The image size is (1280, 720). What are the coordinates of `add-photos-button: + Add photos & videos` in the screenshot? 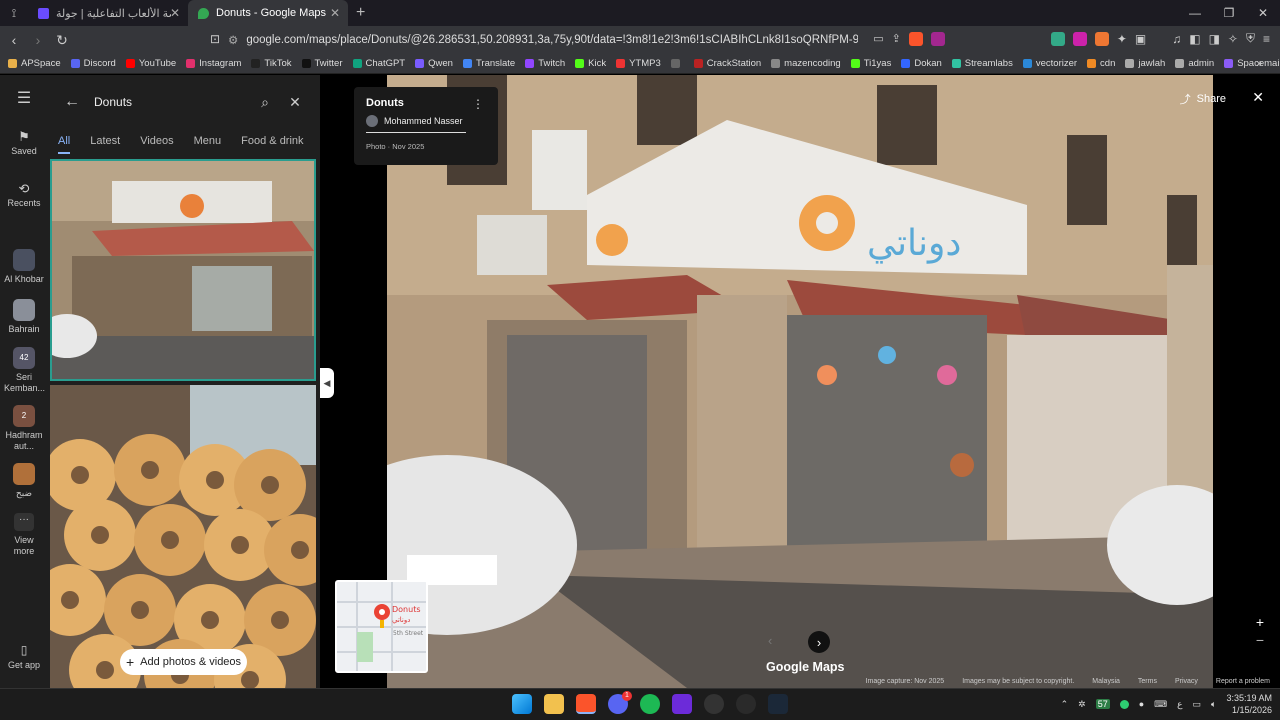 It's located at (183, 662).